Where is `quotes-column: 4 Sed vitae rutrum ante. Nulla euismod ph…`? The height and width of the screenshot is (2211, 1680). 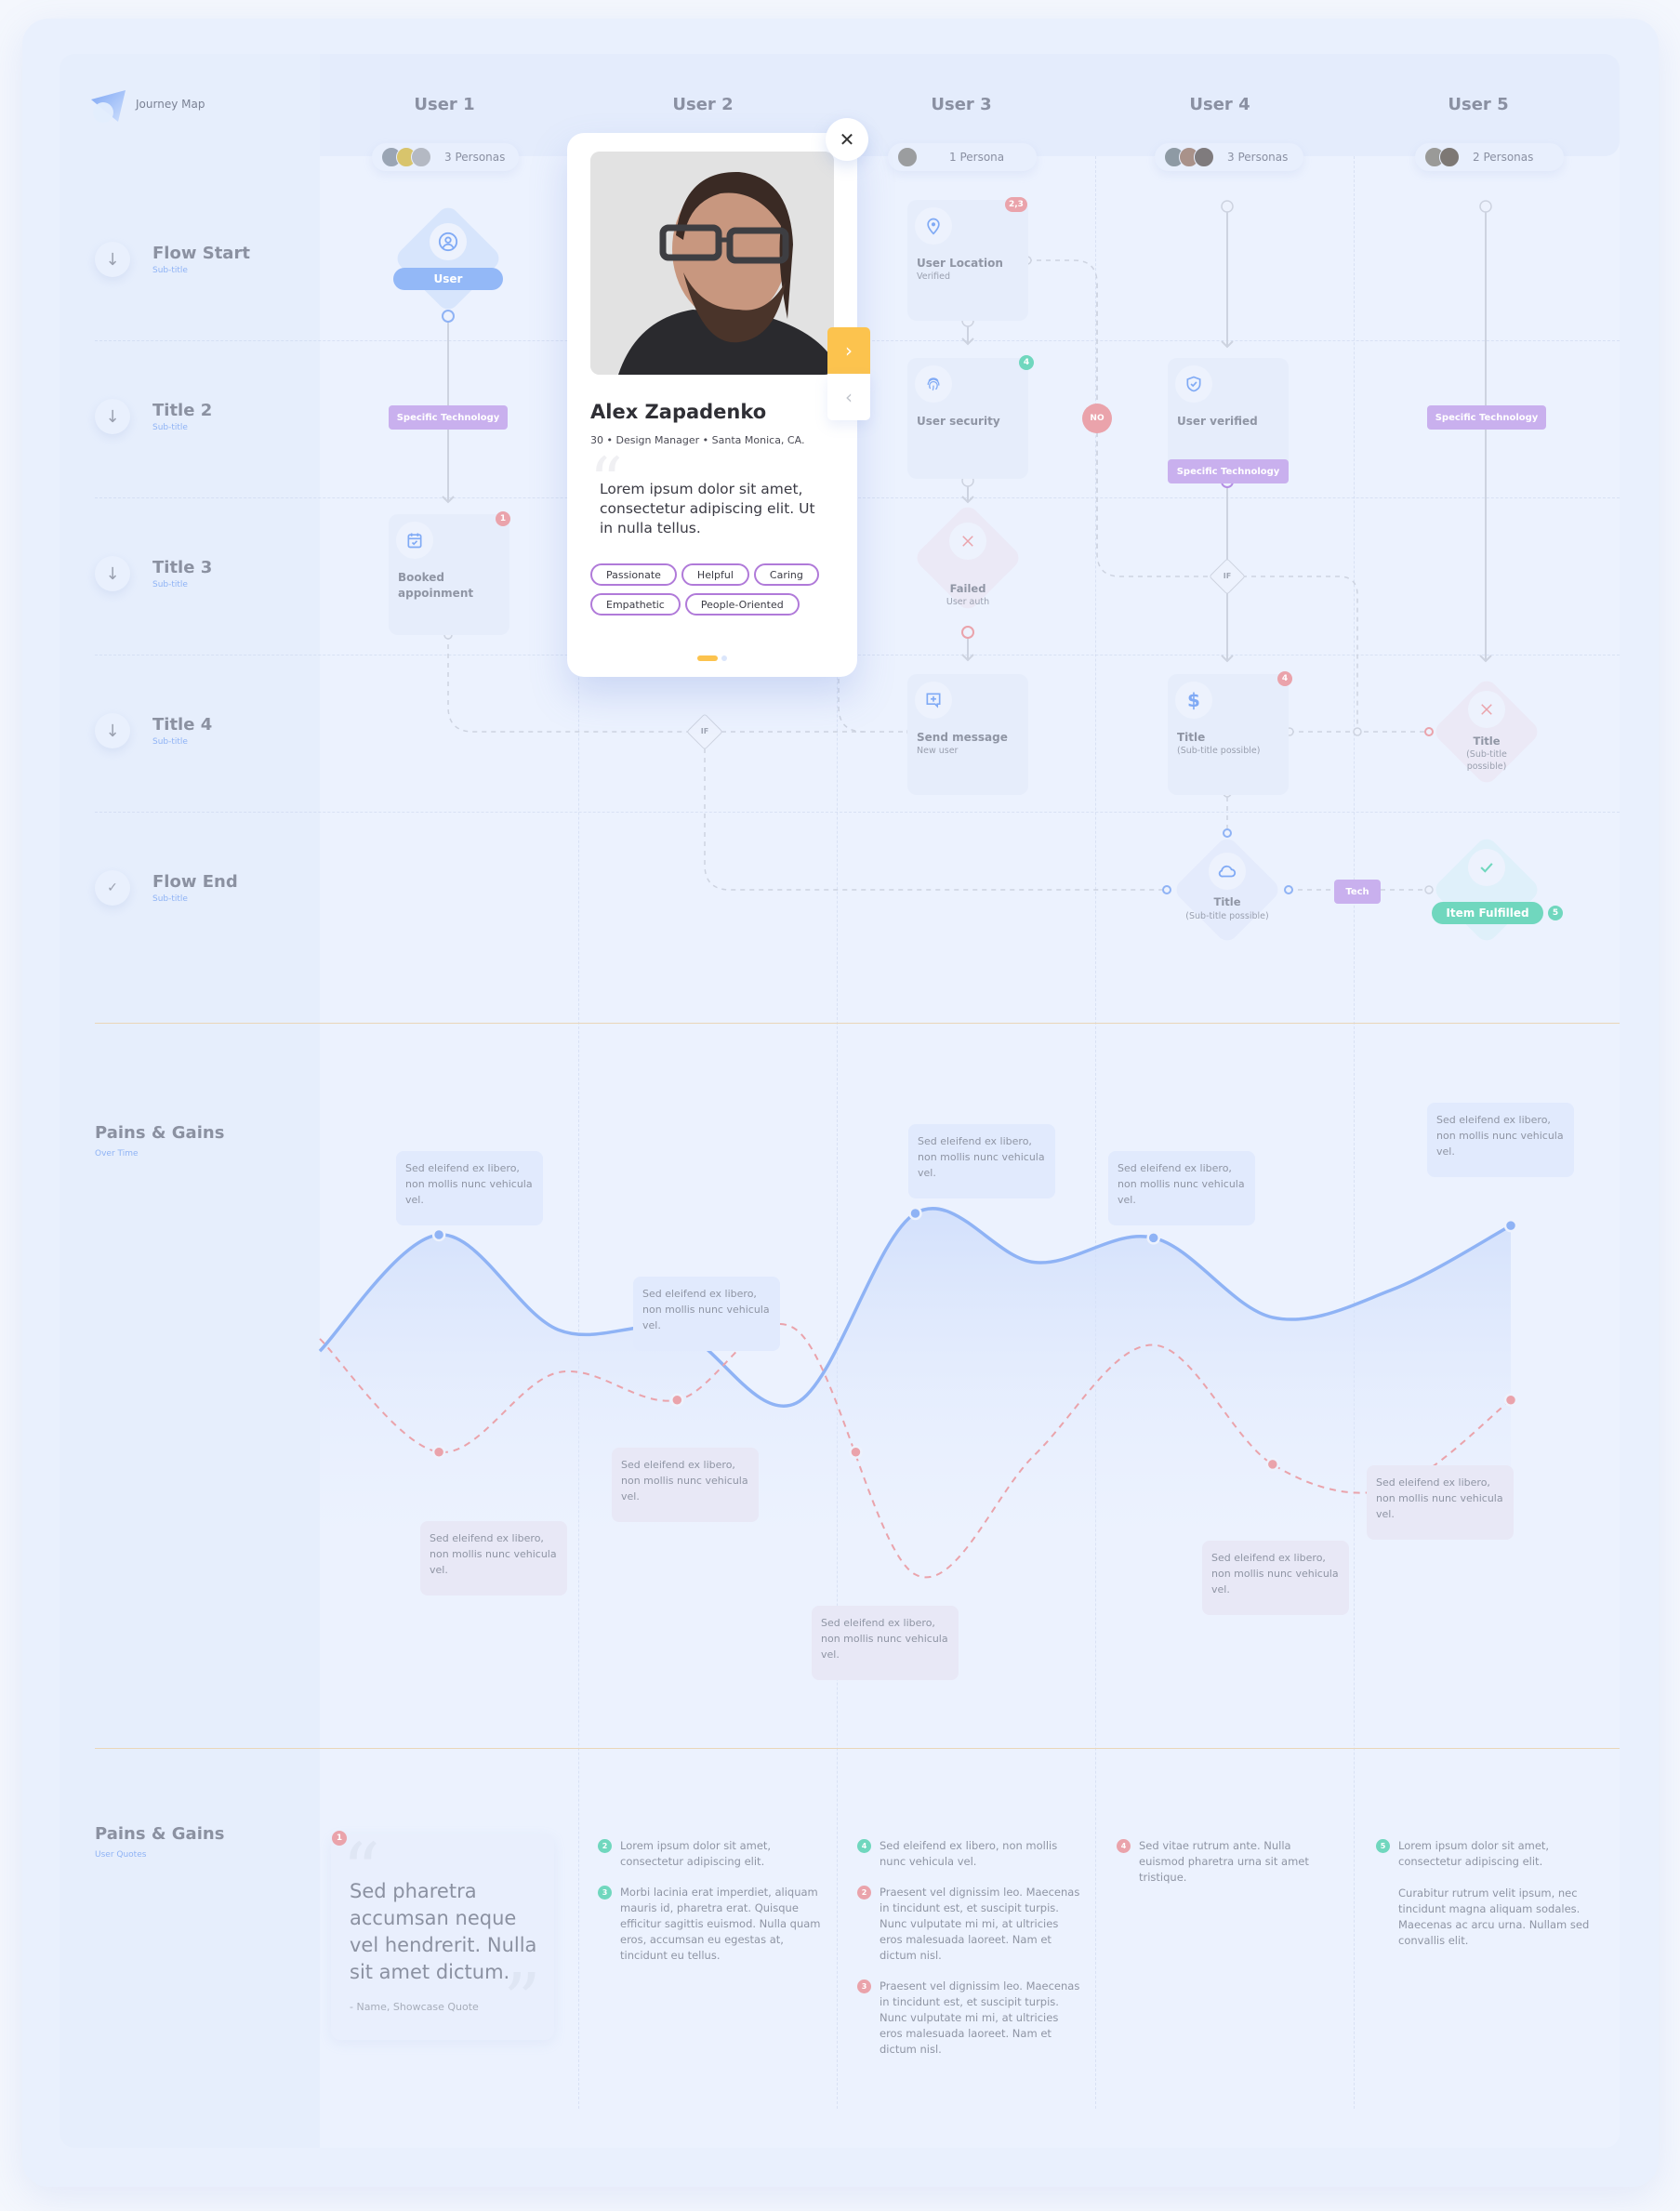
quotes-column: 4 Sed vitae rutrum ante. Nulla euismod ph… is located at coordinates (1228, 1869).